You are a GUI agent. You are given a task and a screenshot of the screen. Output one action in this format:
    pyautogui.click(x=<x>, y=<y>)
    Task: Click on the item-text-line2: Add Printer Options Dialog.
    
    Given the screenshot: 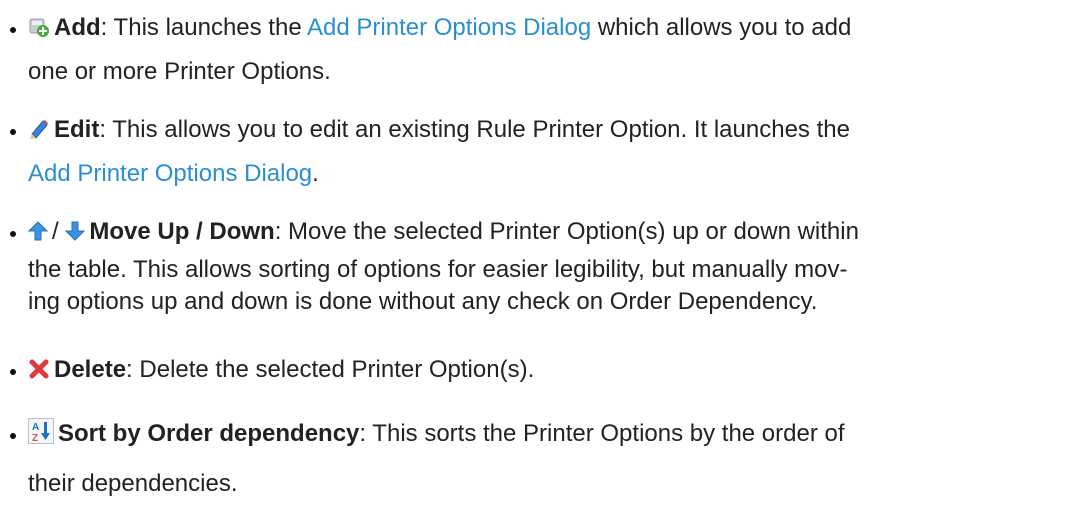 What is the action you would take?
    pyautogui.click(x=548, y=174)
    